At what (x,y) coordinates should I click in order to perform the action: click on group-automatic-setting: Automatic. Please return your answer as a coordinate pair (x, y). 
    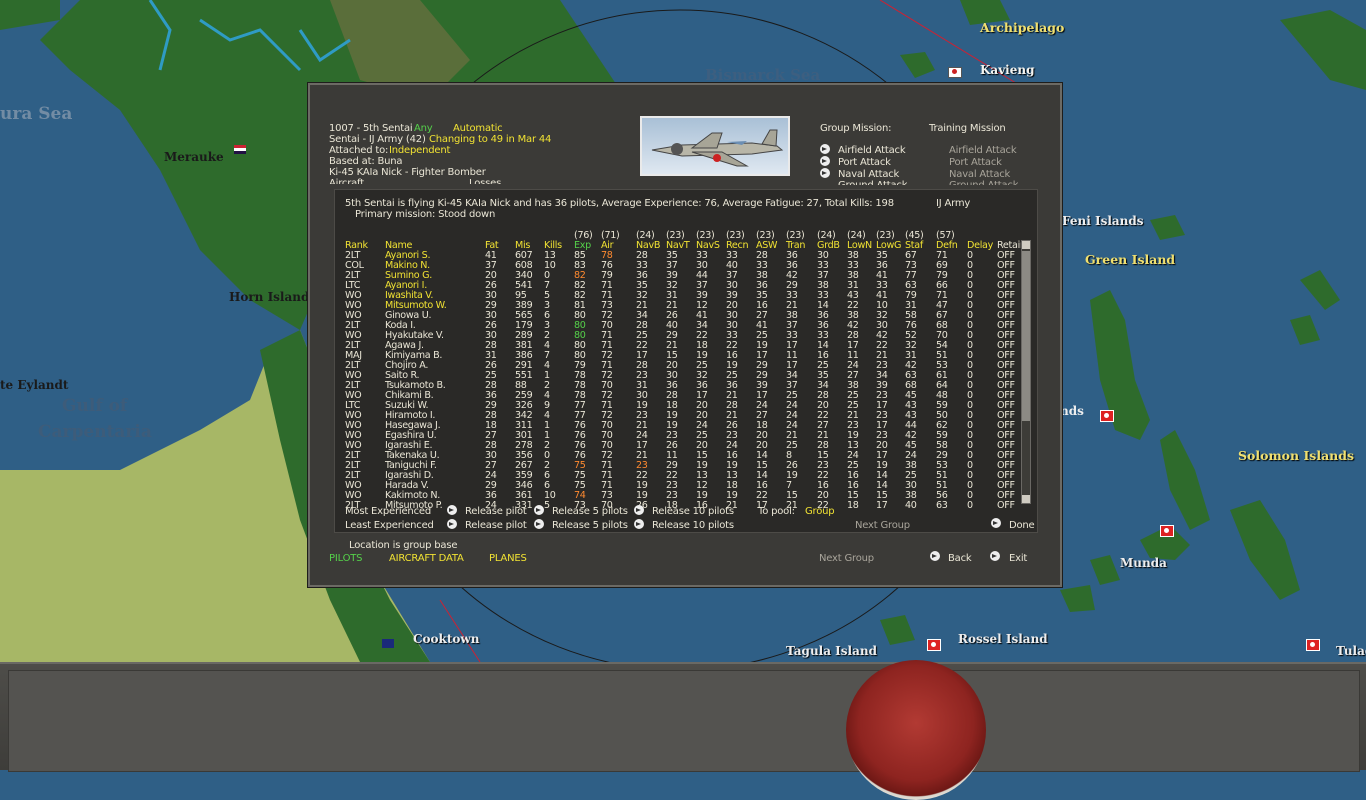
    Looking at the image, I should click on (478, 128).